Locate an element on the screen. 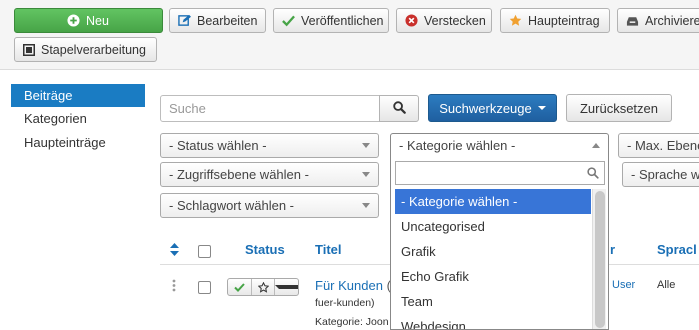 Image resolution: width=699 pixels, height=330 pixels. title-column-header: Titel is located at coordinates (328, 249).